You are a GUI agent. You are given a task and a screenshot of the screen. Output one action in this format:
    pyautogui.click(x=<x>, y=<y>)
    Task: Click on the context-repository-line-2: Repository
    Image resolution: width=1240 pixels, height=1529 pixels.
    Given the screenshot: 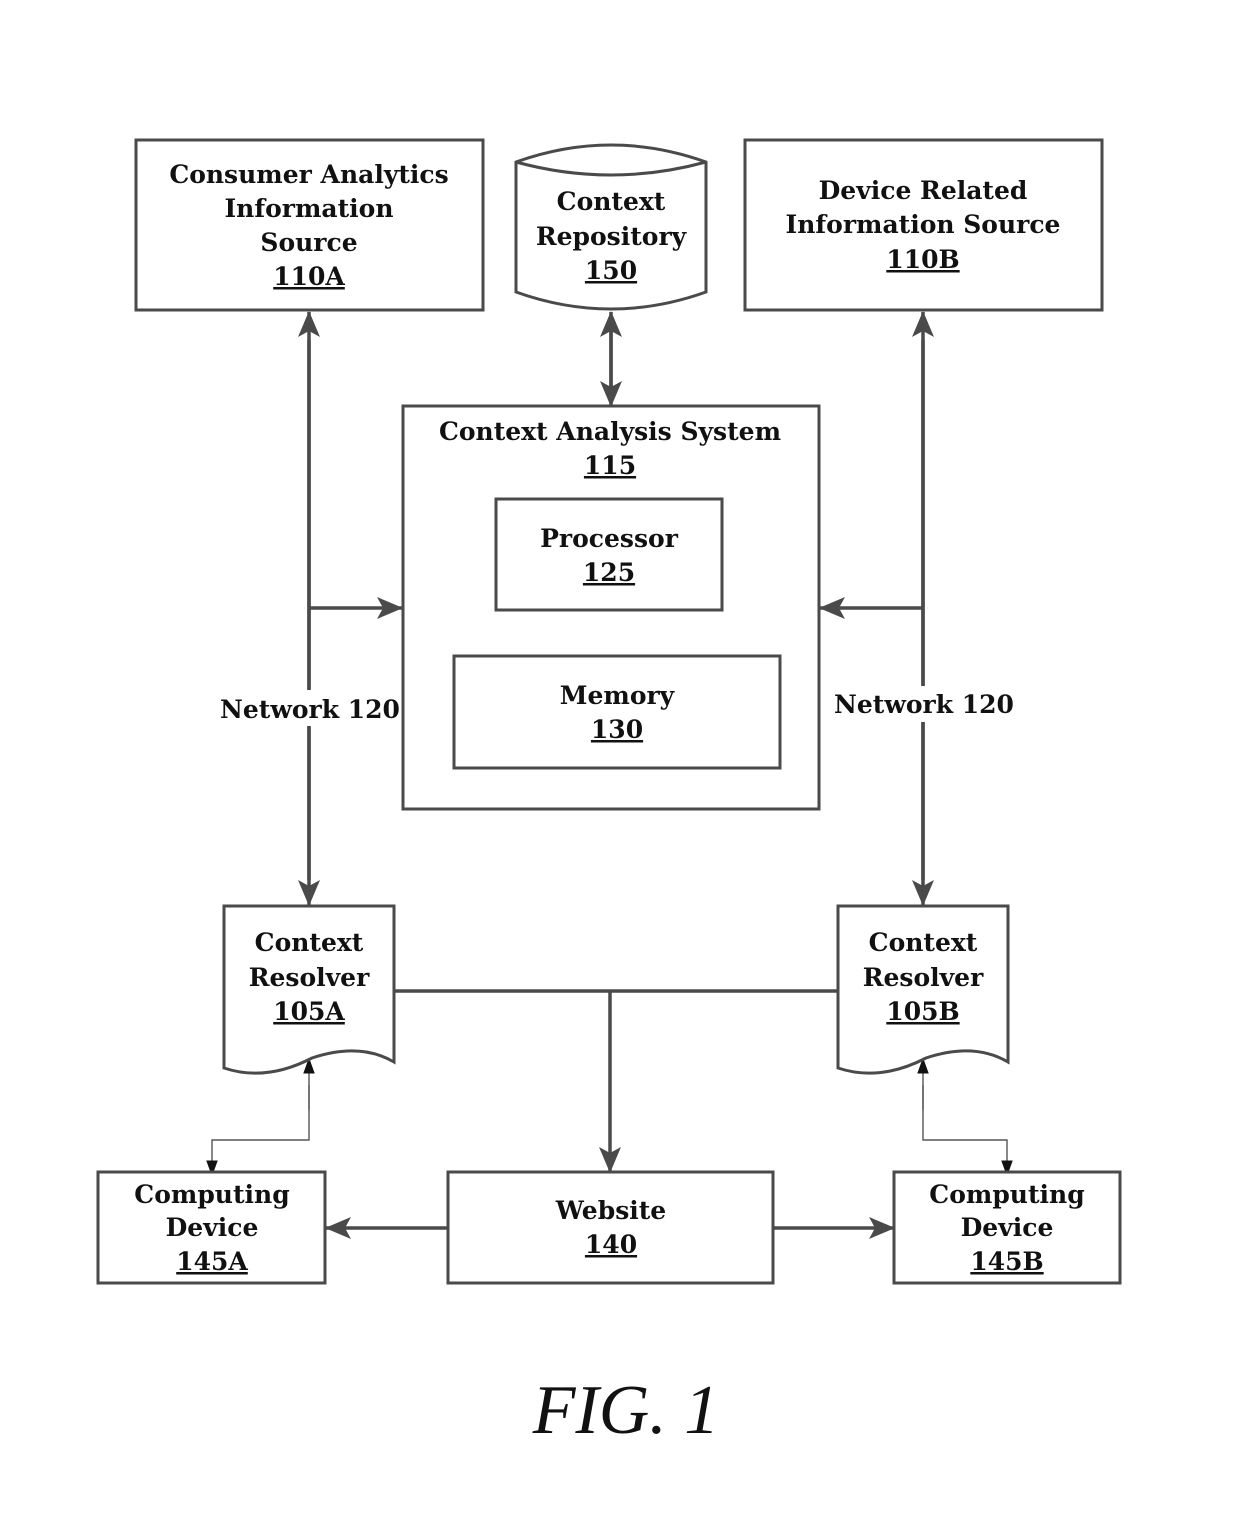 What is the action you would take?
    pyautogui.click(x=612, y=236)
    